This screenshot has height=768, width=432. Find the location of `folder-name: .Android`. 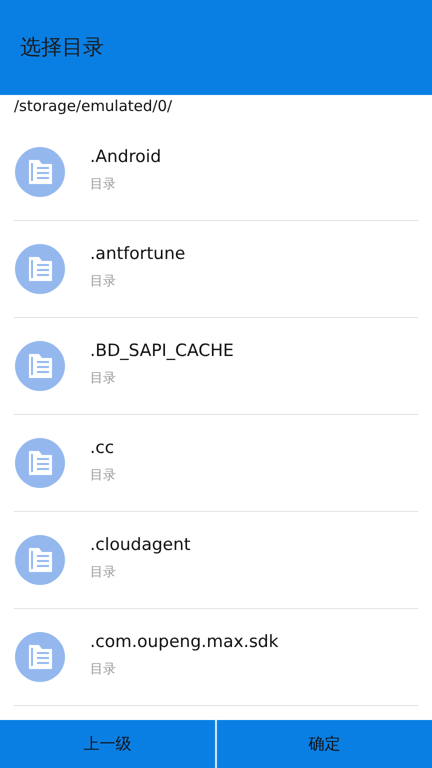

folder-name: .Android is located at coordinates (126, 157).